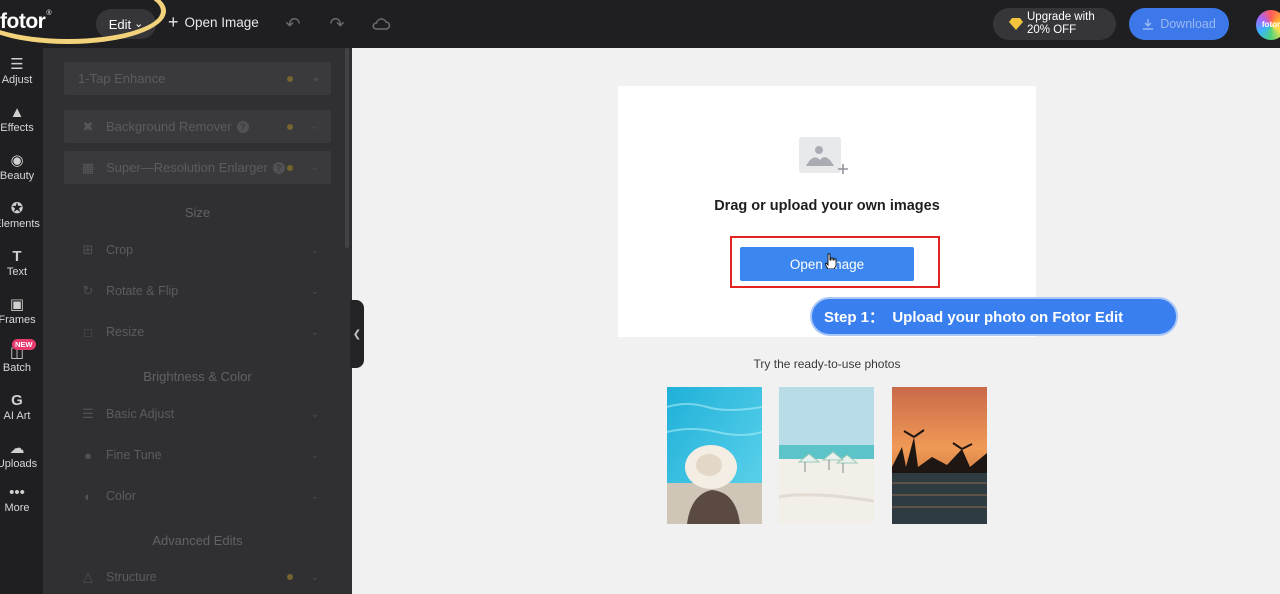 This screenshot has height=594, width=1280. I want to click on fotor-logo: fotor®, so click(25, 22).